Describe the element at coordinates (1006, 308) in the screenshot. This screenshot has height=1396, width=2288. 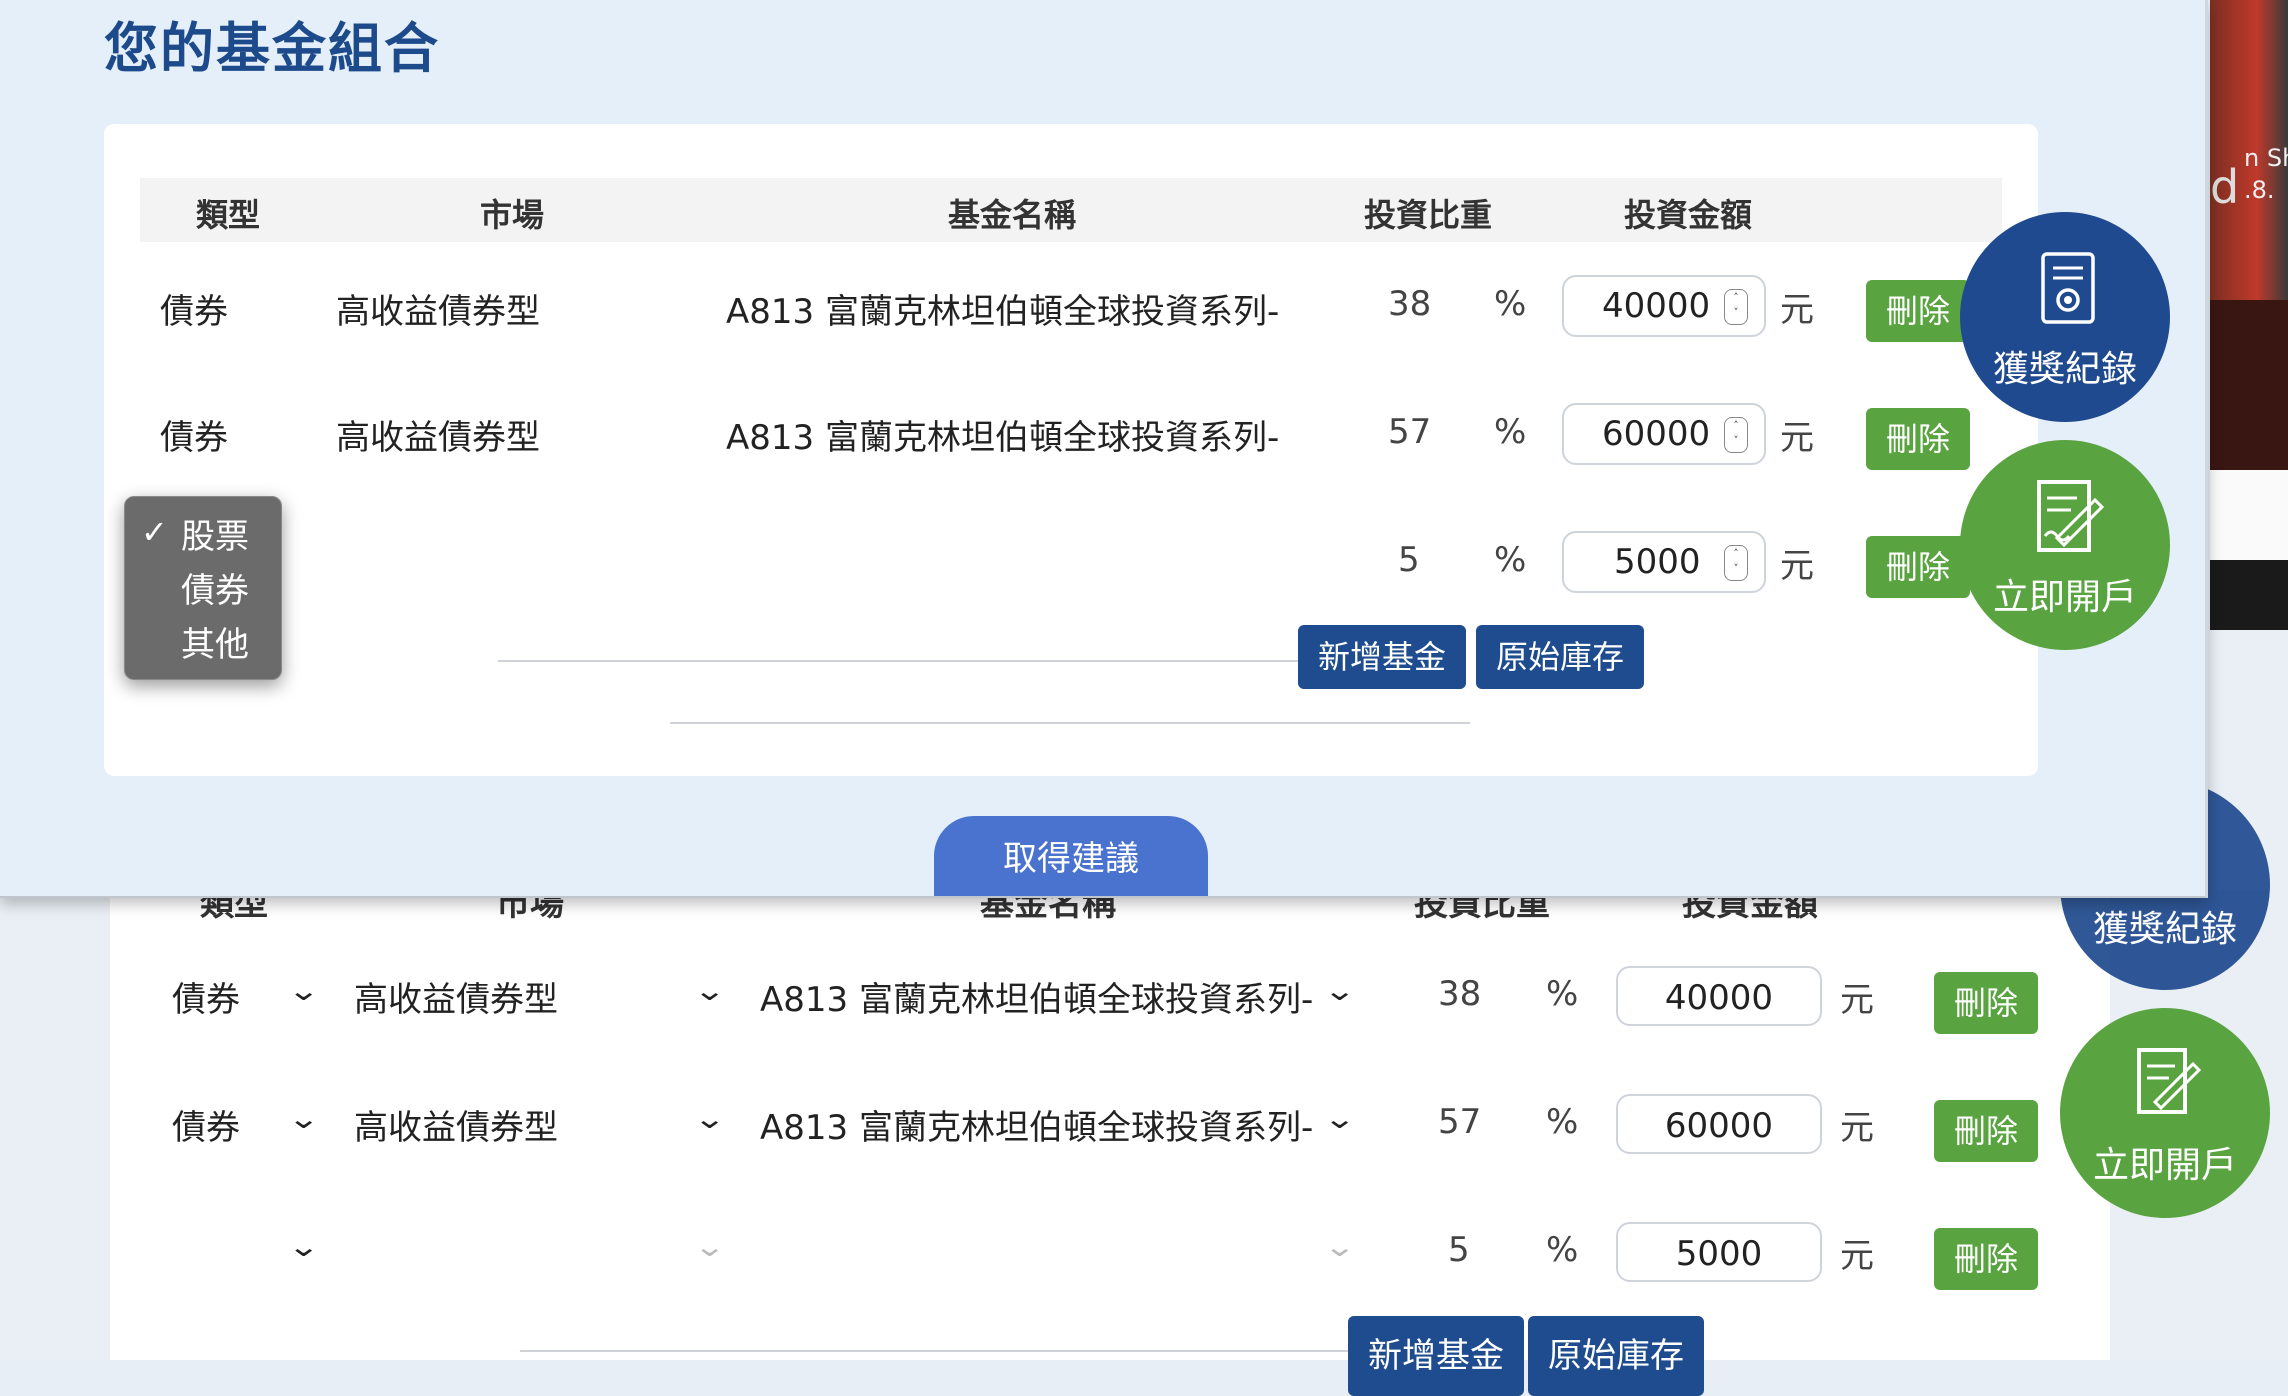
I see `row1-fund-select: A813 富蘭克林坦伯頓全球投資系列-` at that location.